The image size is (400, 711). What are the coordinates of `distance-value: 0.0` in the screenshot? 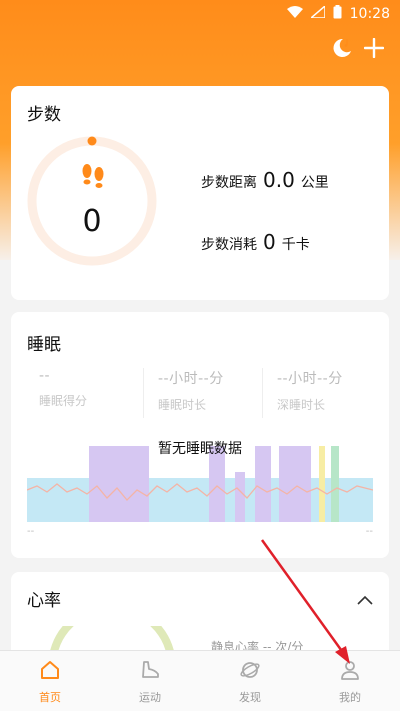 It's located at (279, 180).